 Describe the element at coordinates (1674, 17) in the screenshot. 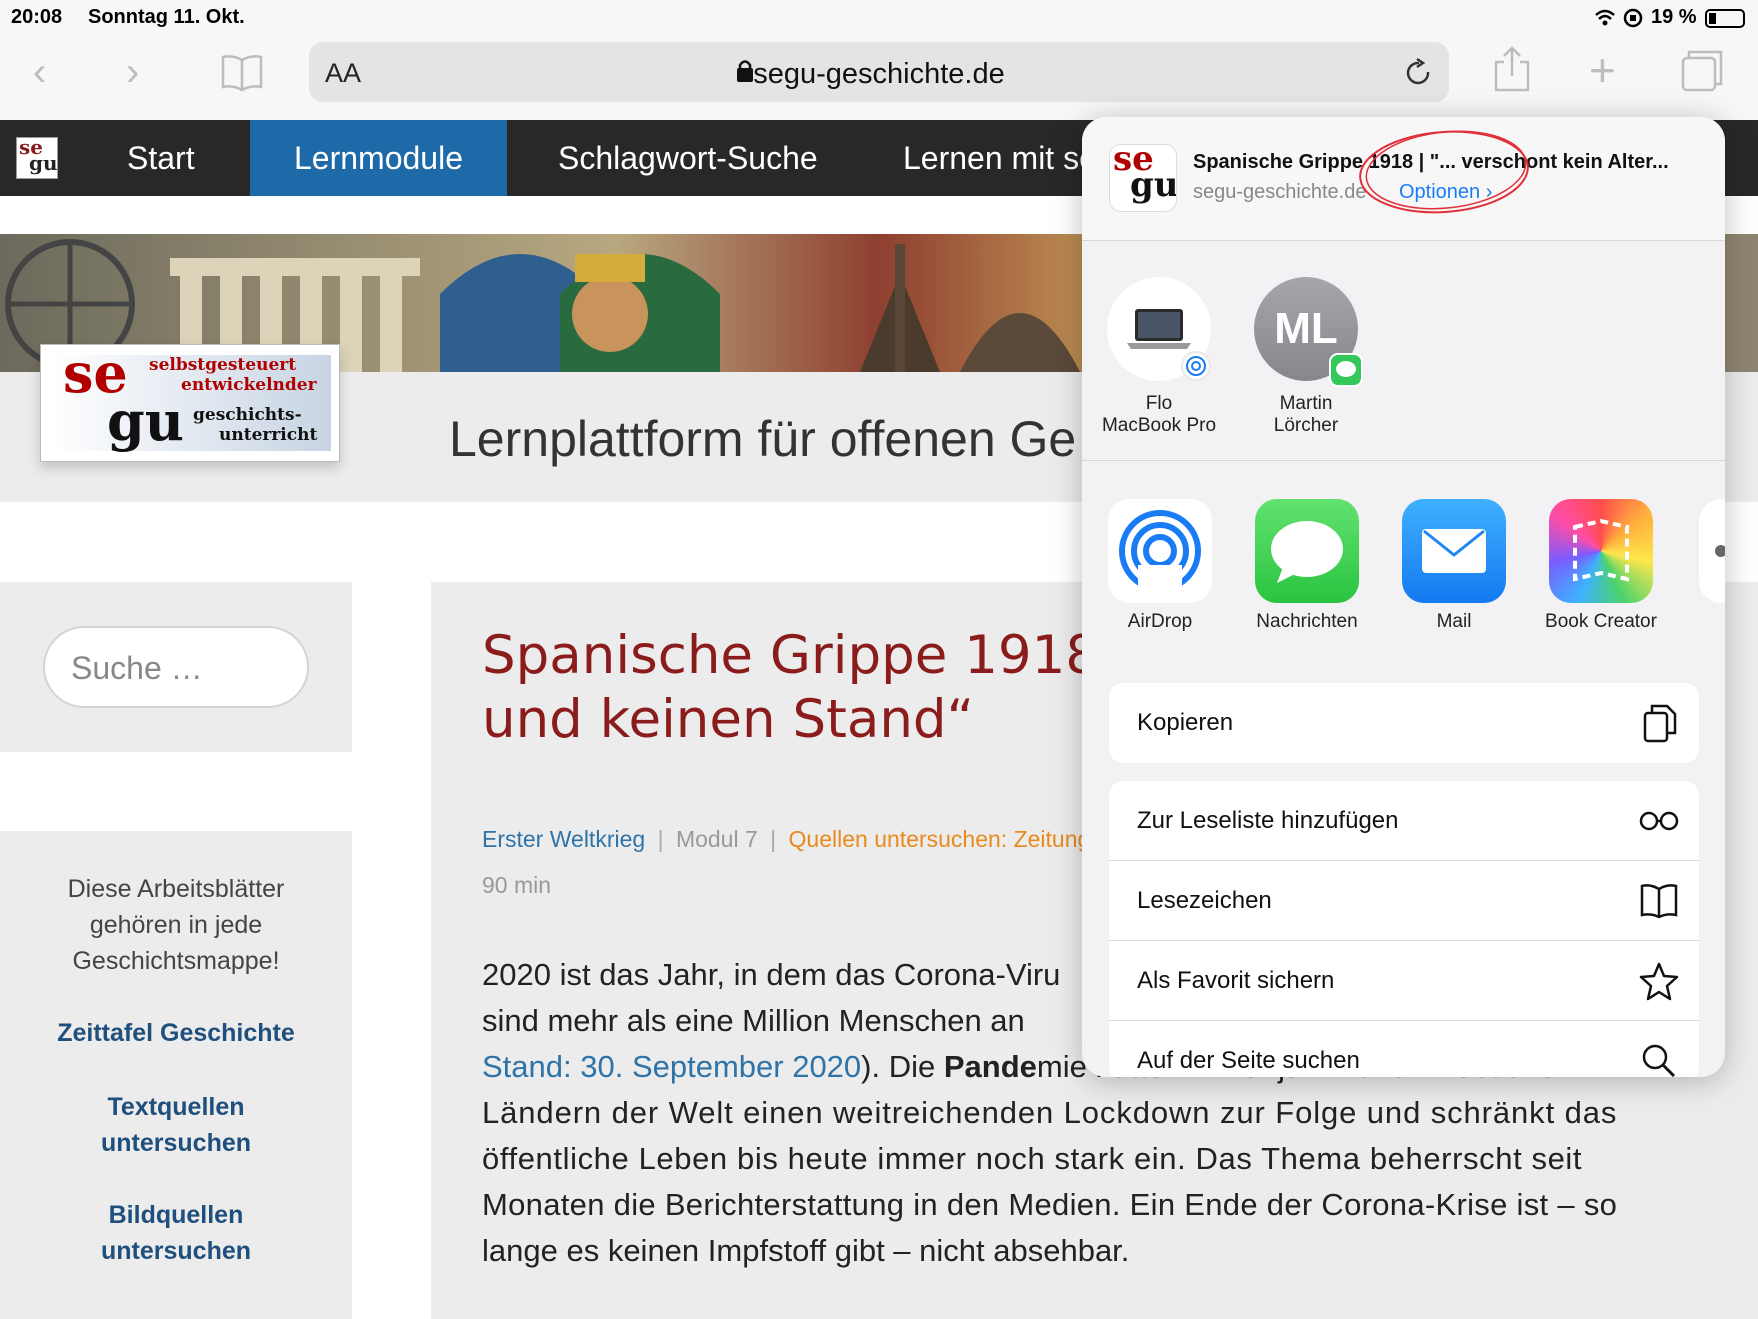

I see `battery-percent: 19 %` at that location.